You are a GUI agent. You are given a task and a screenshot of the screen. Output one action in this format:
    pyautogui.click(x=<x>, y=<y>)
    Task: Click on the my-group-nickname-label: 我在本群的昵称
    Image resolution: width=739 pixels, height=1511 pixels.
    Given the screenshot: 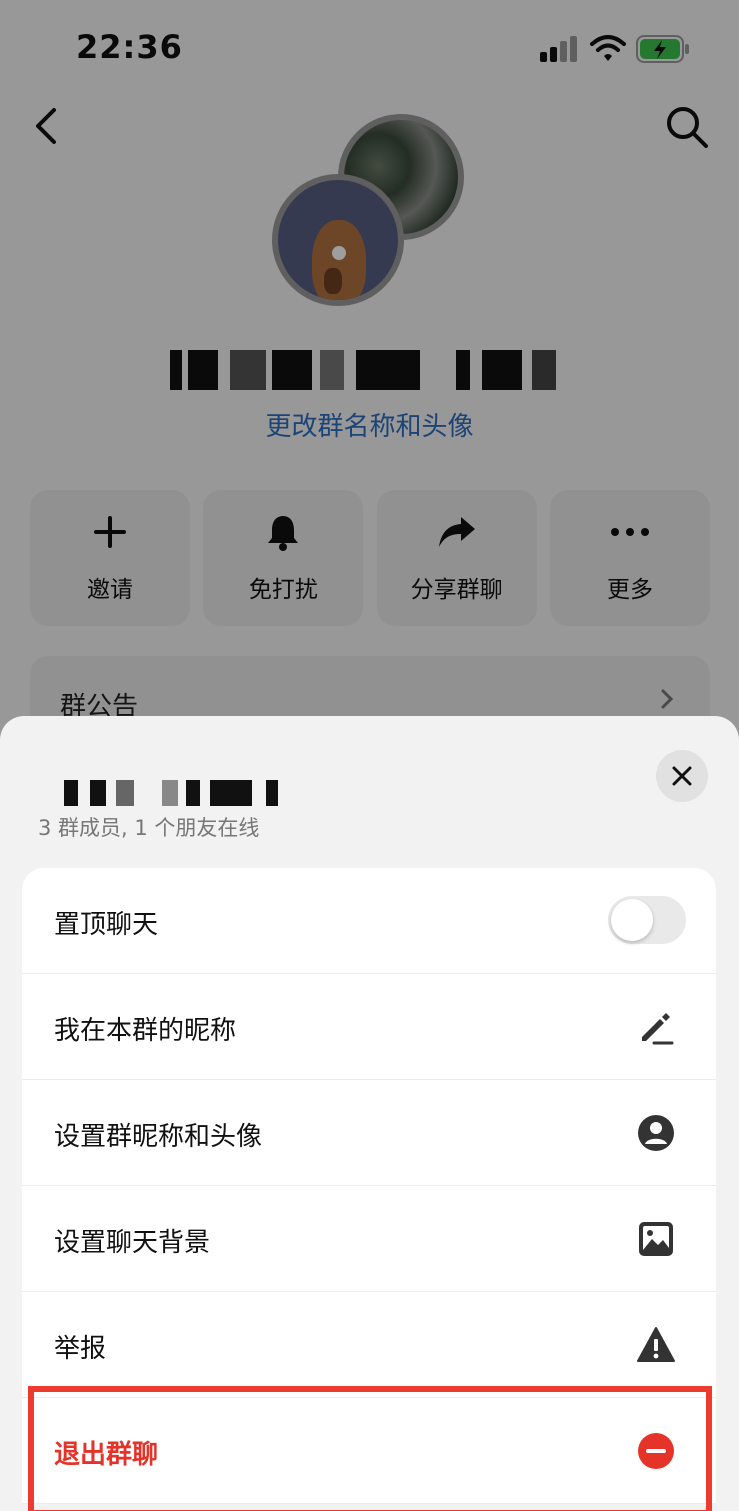 What is the action you would take?
    pyautogui.click(x=145, y=1031)
    